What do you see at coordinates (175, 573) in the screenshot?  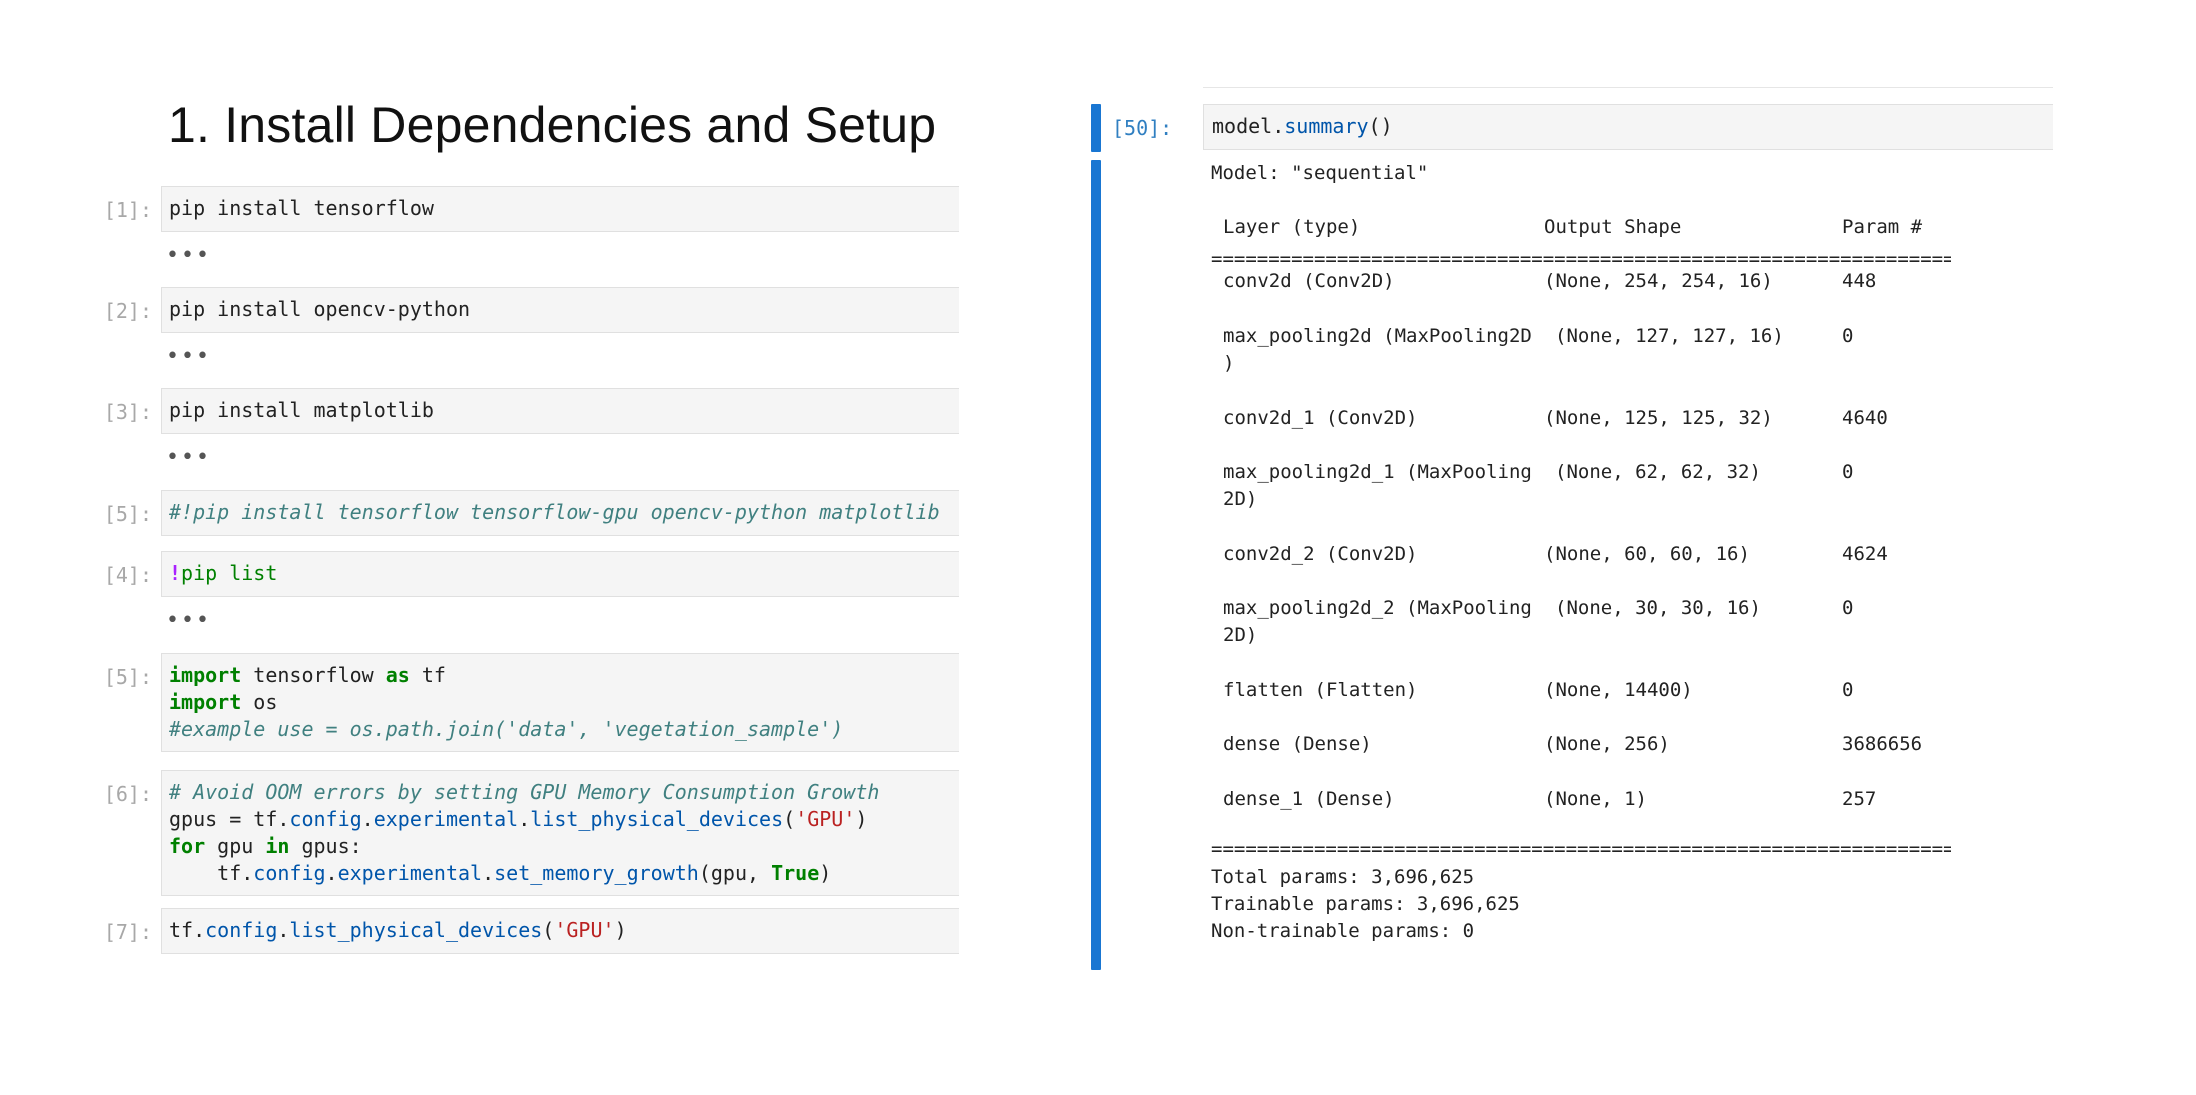 I see `magic-prefix: !` at bounding box center [175, 573].